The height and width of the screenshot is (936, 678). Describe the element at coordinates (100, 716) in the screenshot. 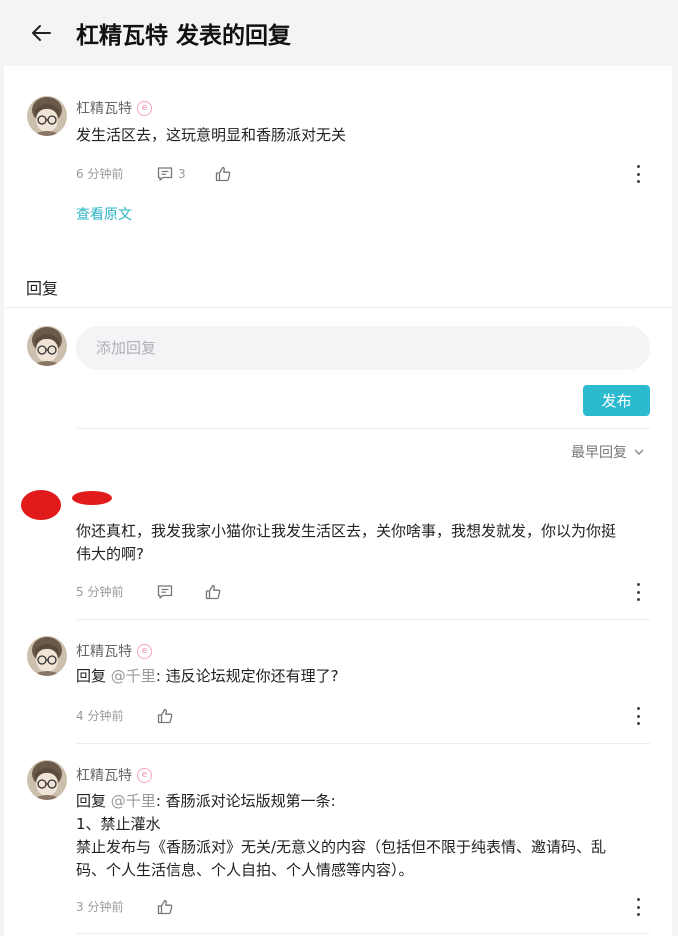

I see `reply-timestamp: 4 分钟前` at that location.